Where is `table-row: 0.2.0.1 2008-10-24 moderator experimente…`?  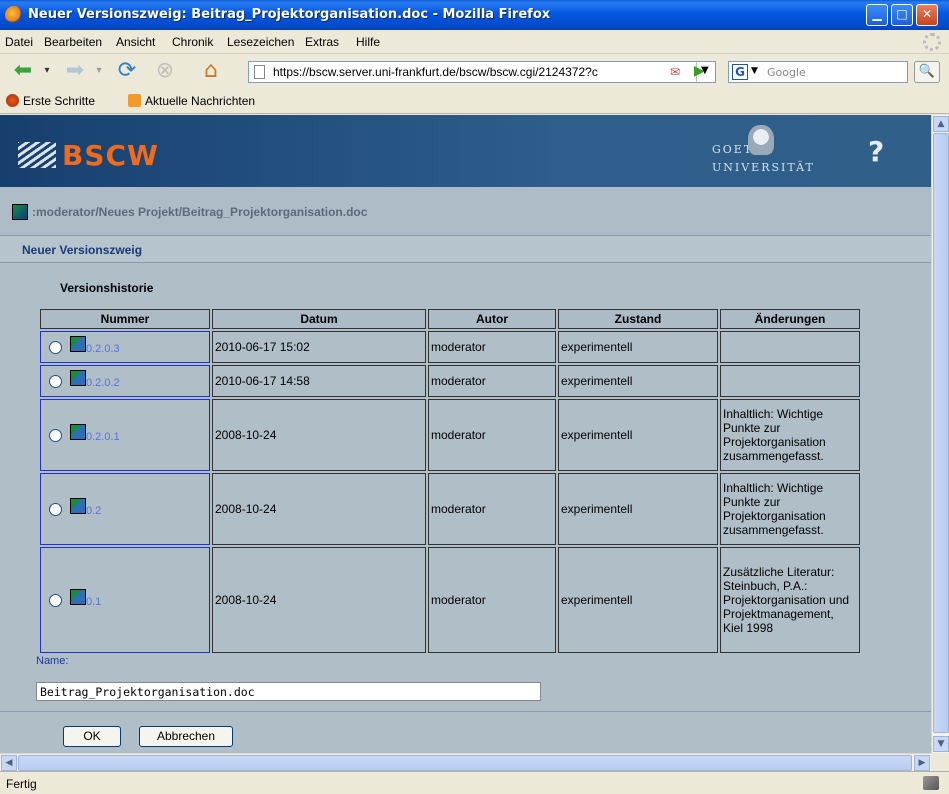
table-row: 0.2.0.1 2008-10-24 moderator experimente… is located at coordinates (450, 435).